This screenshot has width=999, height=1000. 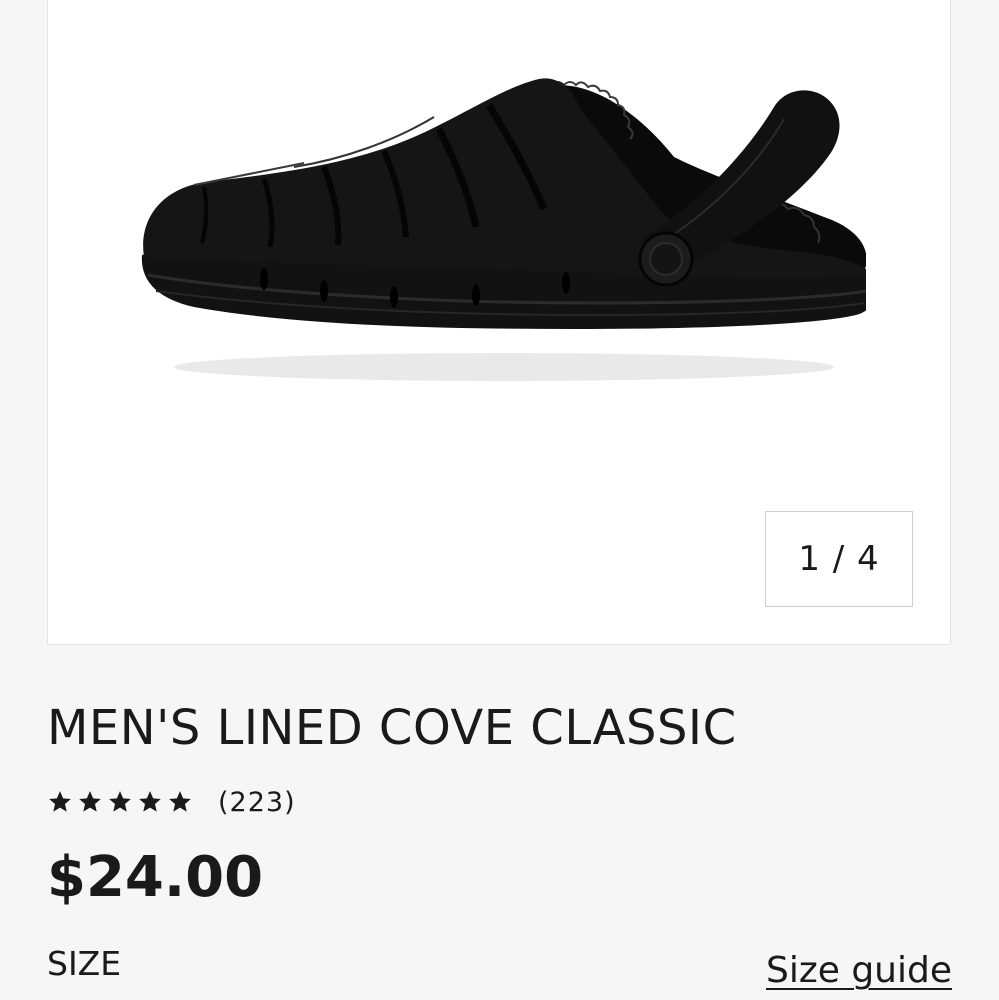 What do you see at coordinates (392, 728) in the screenshot?
I see `product-title: MEN'S LINED COVE CLASSIC` at bounding box center [392, 728].